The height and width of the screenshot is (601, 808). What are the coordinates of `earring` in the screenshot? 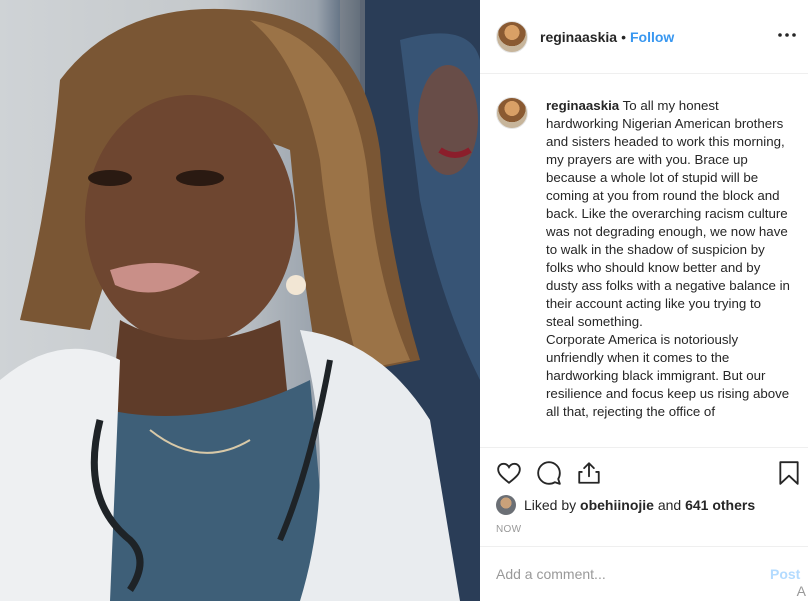 It's located at (296, 285).